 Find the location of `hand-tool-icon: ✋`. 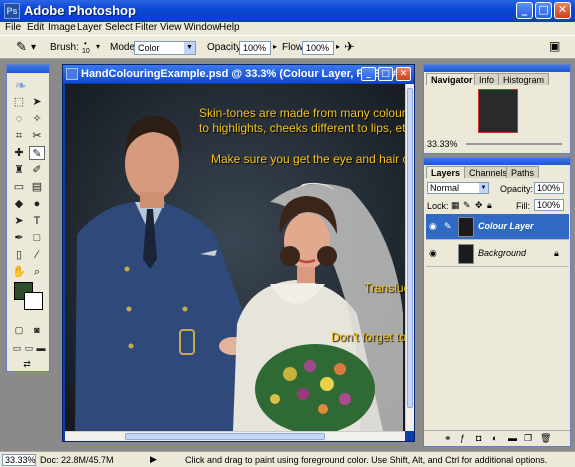

hand-tool-icon: ✋ is located at coordinates (19, 272).